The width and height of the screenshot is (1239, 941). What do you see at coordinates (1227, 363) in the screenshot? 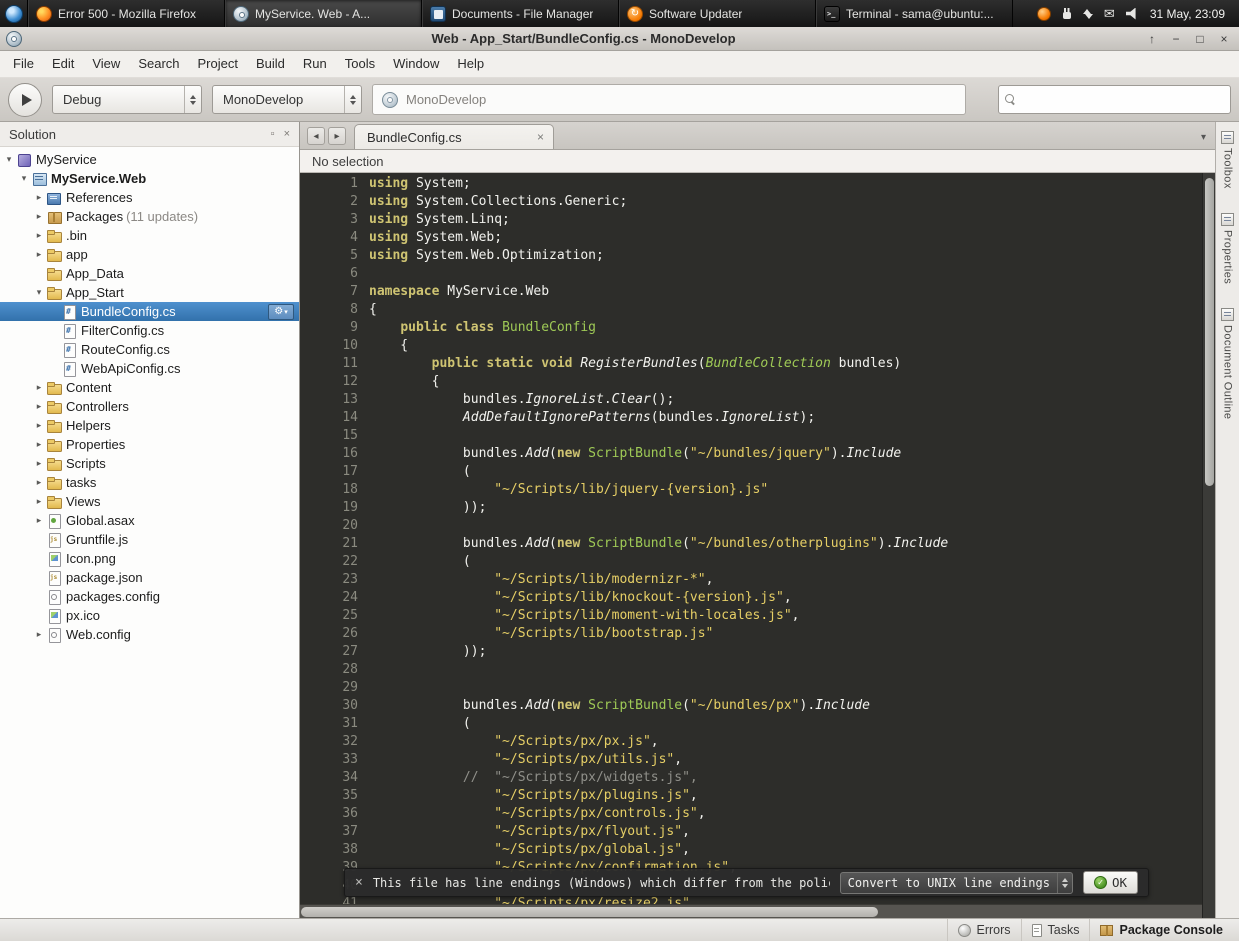
I see `dock-tab-document-outline: Document Outline` at bounding box center [1227, 363].